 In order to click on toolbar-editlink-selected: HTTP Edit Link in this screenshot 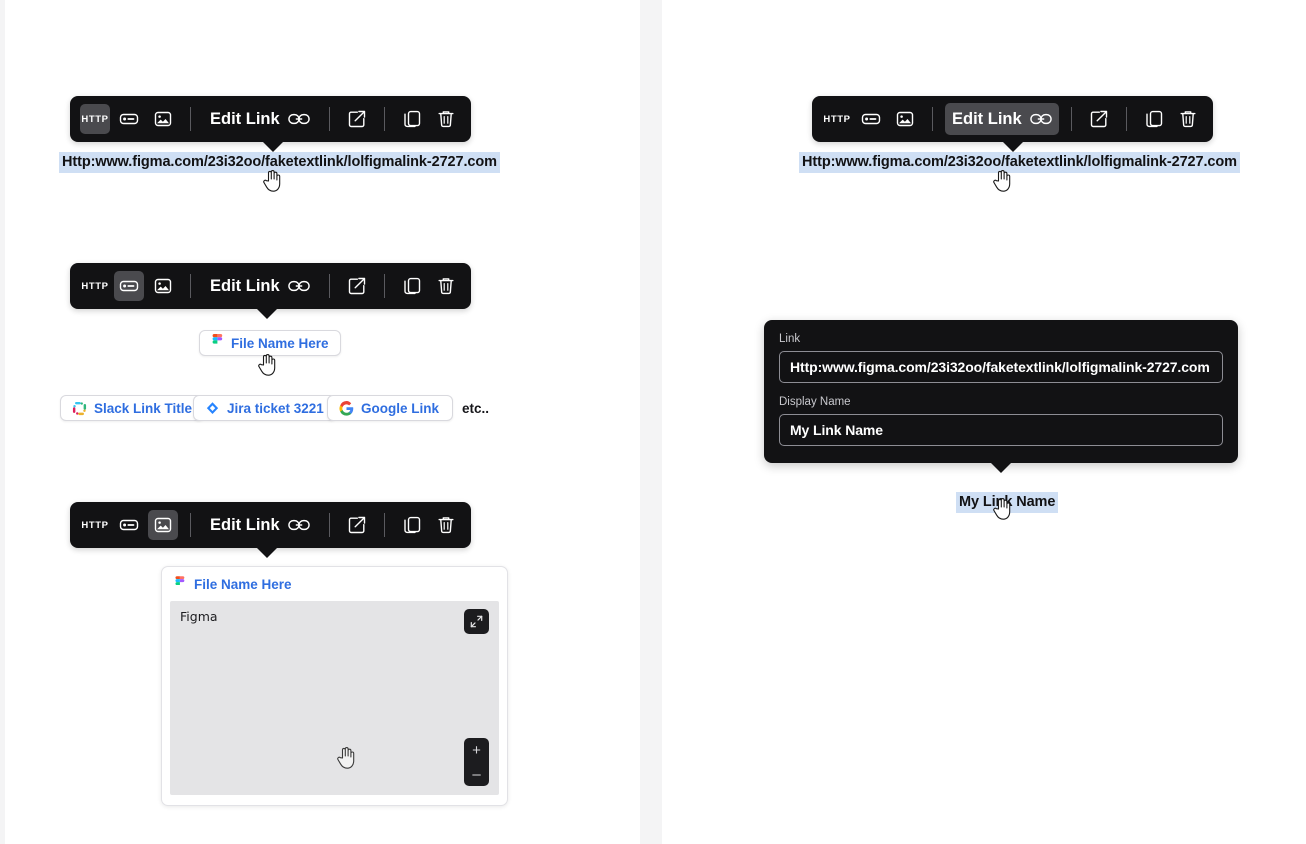, I will do `click(1012, 124)`.